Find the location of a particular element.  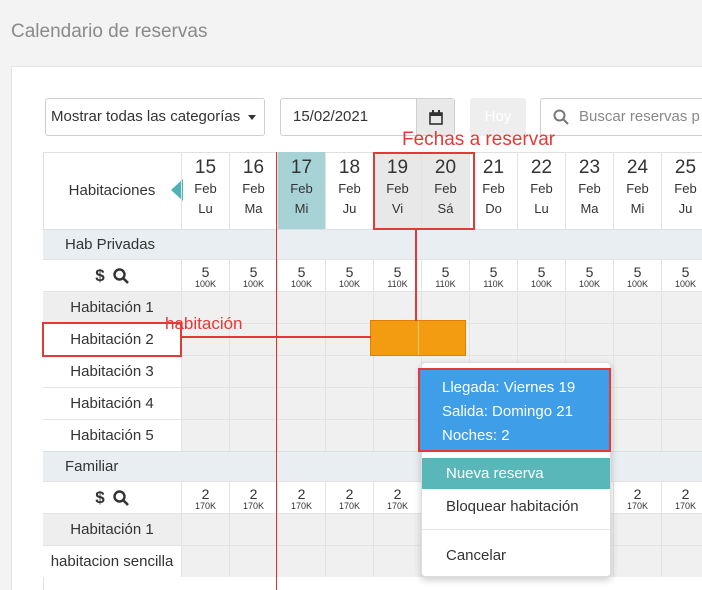

availability-cell: 5 100K is located at coordinates (205, 275).